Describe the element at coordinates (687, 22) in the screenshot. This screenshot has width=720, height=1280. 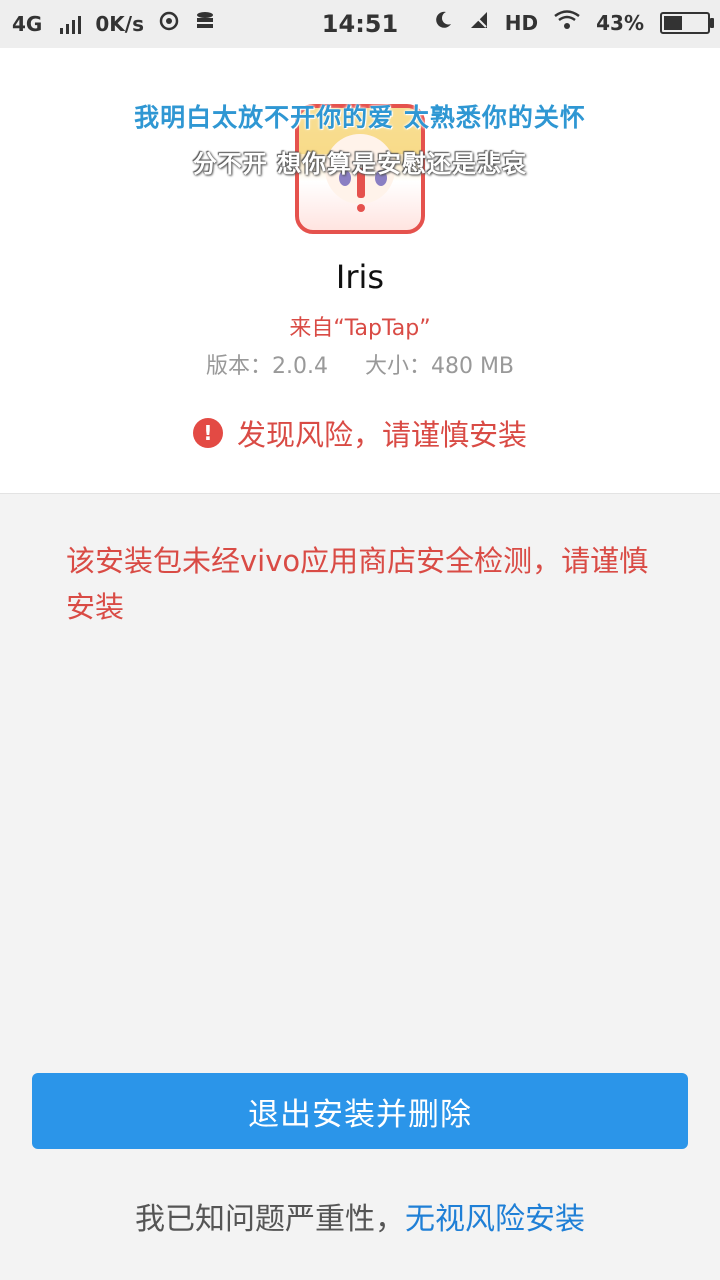
I see `battery-icon` at that location.